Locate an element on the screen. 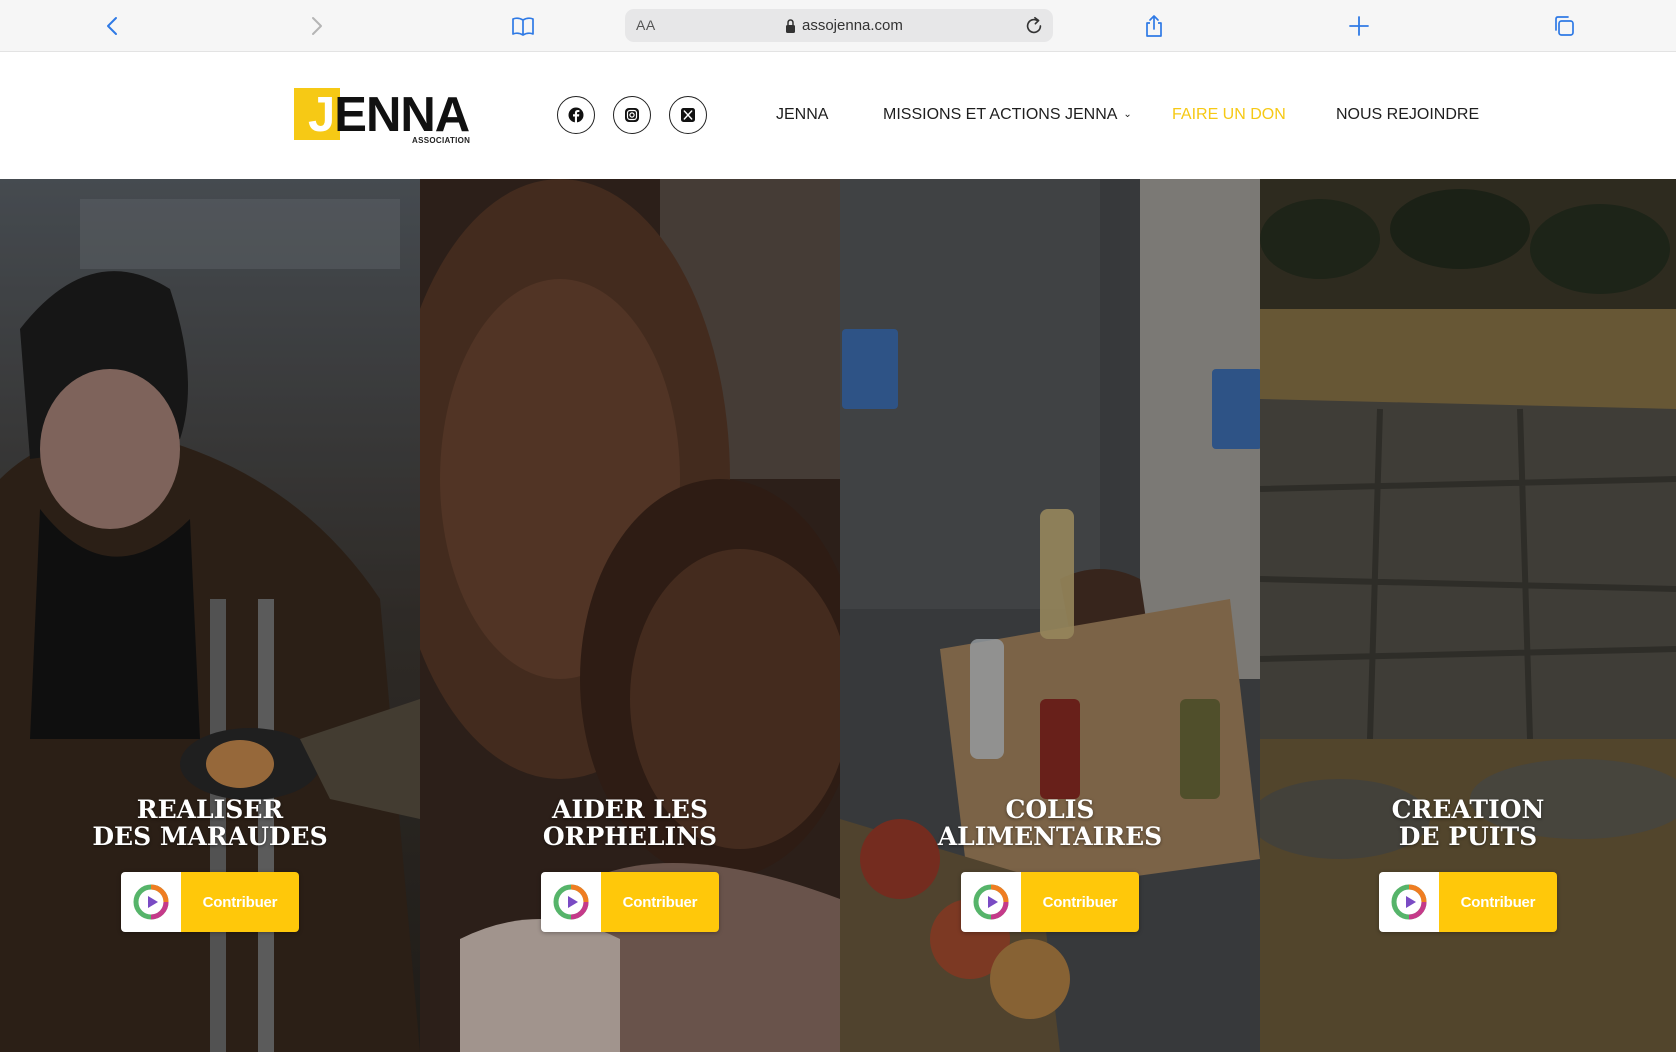 Image resolution: width=1676 pixels, height=1052 pixels. x-link is located at coordinates (688, 115).